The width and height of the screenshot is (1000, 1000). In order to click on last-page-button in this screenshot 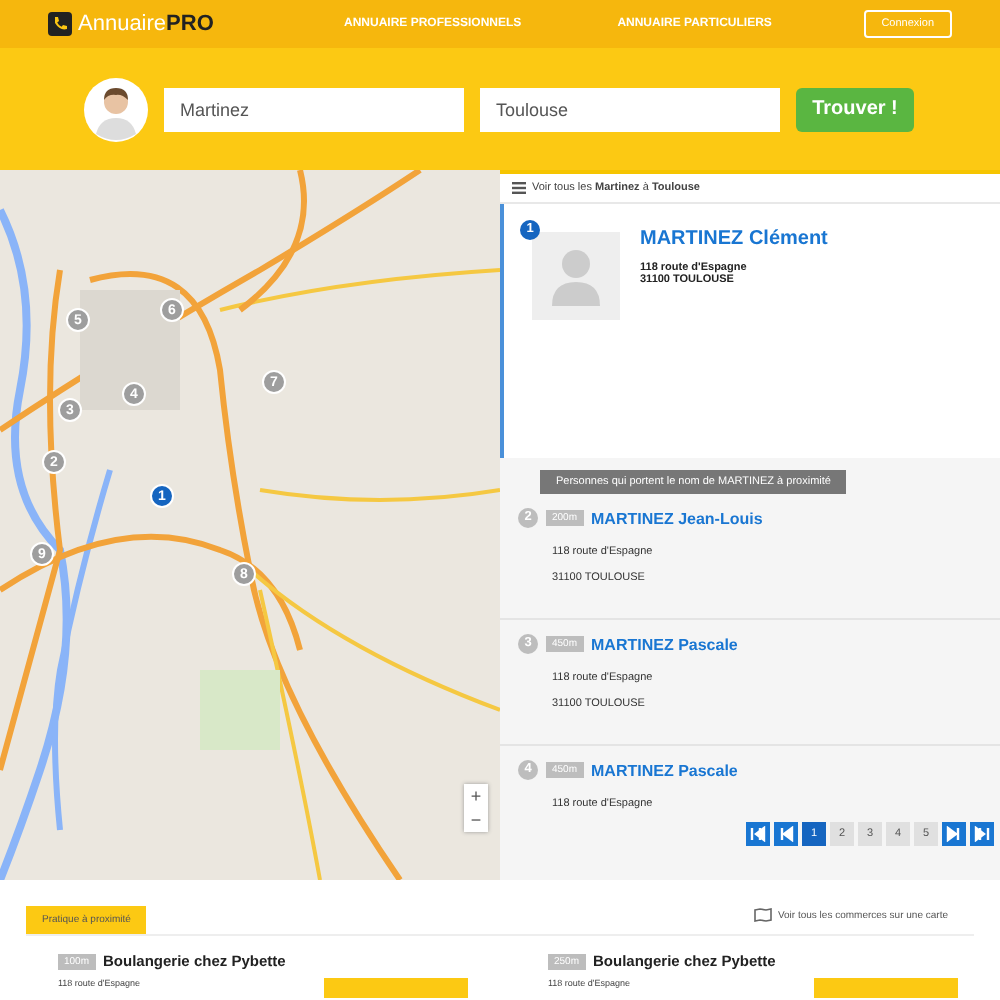, I will do `click(982, 834)`.